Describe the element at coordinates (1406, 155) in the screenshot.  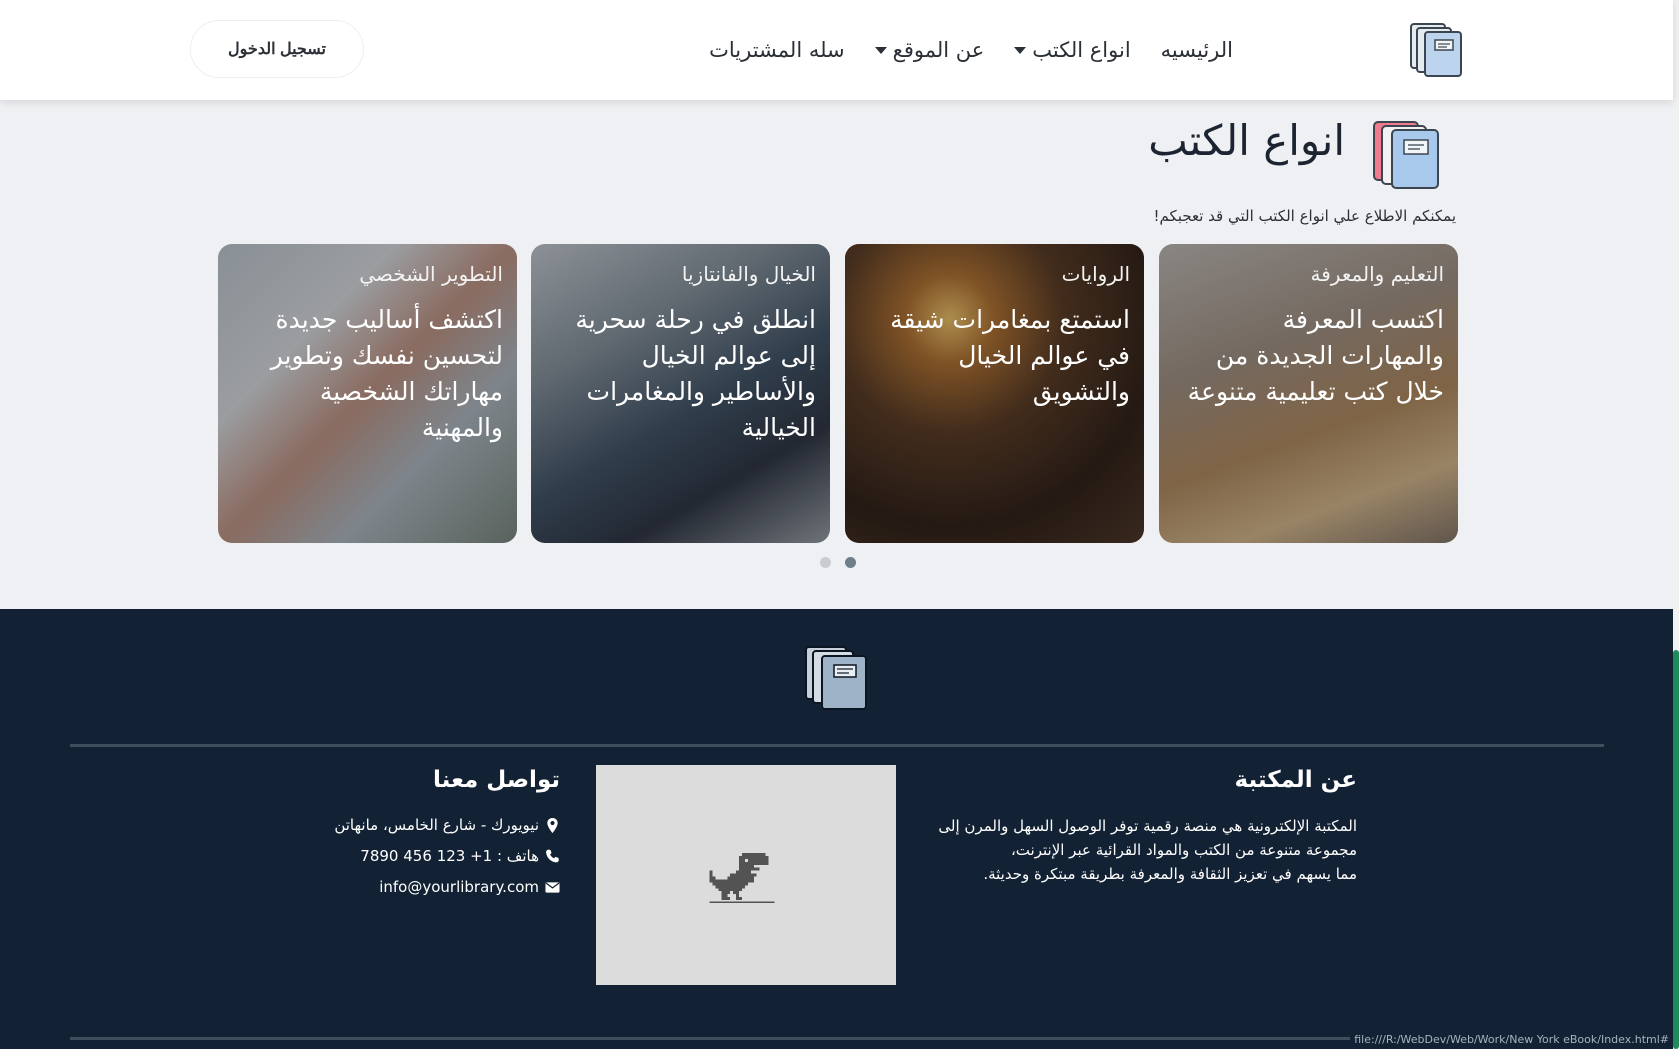
I see `books-color-icon` at that location.